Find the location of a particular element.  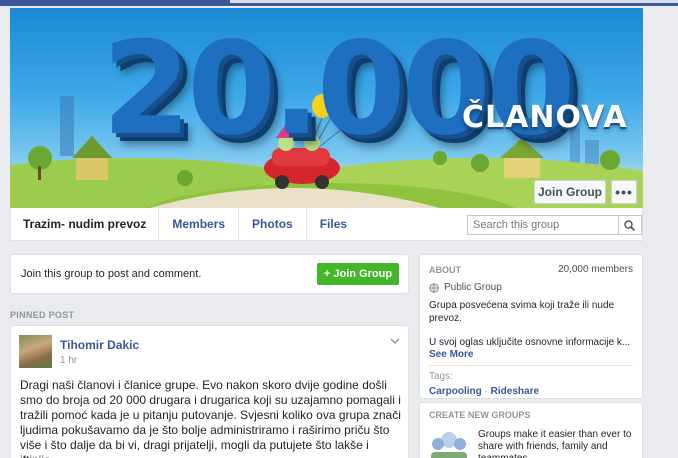

more-options-button: ••• is located at coordinates (624, 192).